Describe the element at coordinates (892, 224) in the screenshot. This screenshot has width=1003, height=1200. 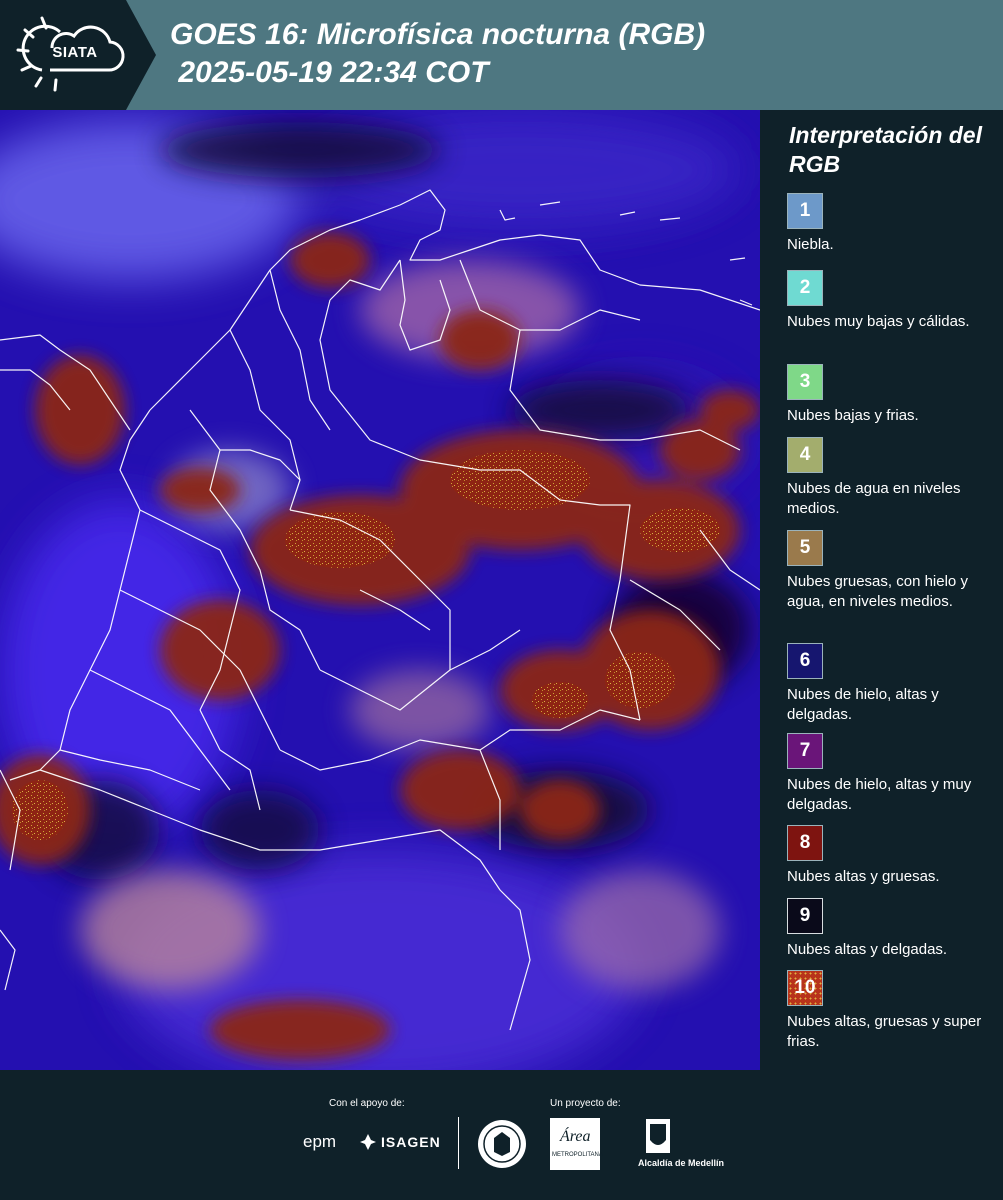
I see `legend-item-fog: 1 Niebla.` at that location.